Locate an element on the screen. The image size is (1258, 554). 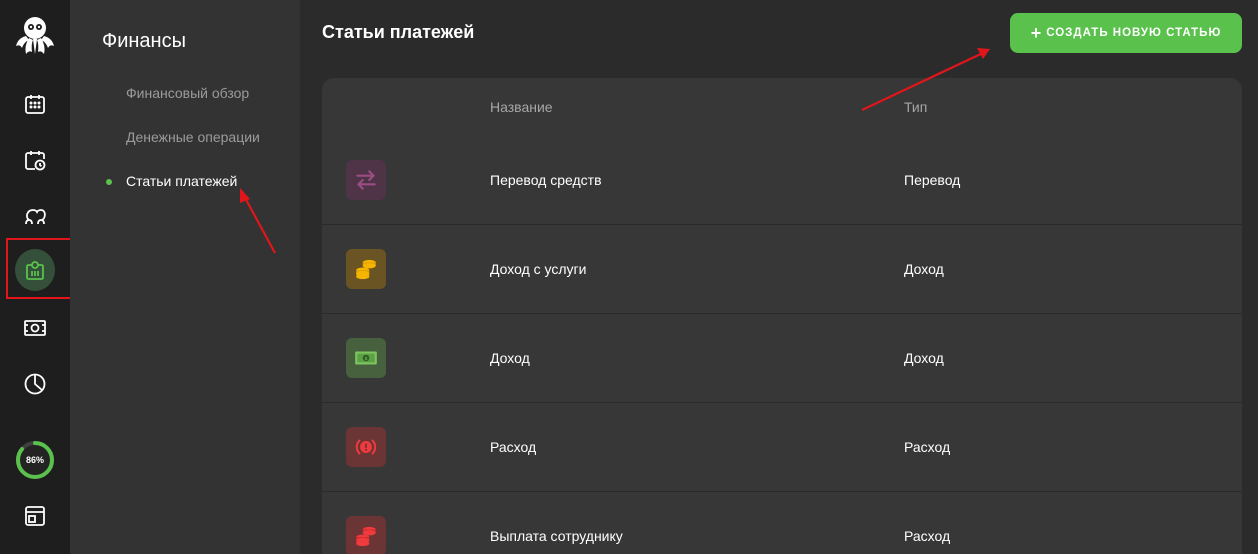
plus-icon: + is located at coordinates (1036, 33).